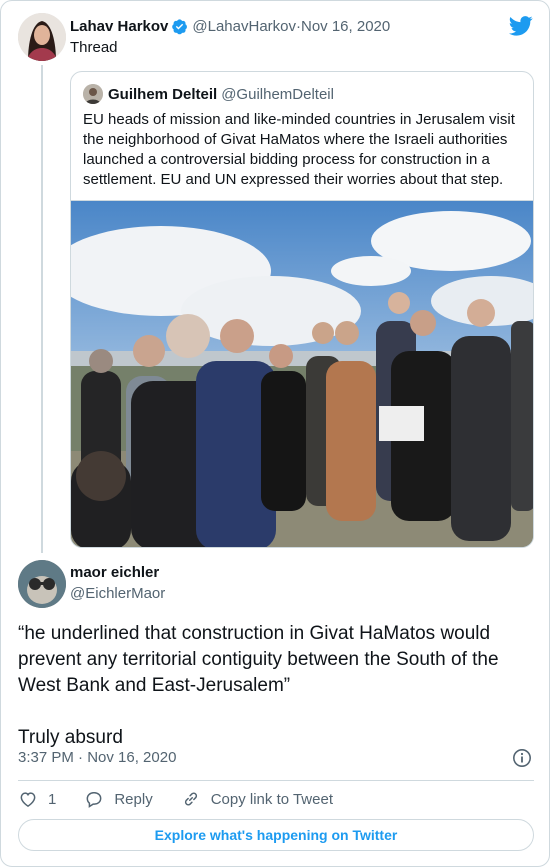 Image resolution: width=550 pixels, height=867 pixels. What do you see at coordinates (276, 780) in the screenshot?
I see `divider` at bounding box center [276, 780].